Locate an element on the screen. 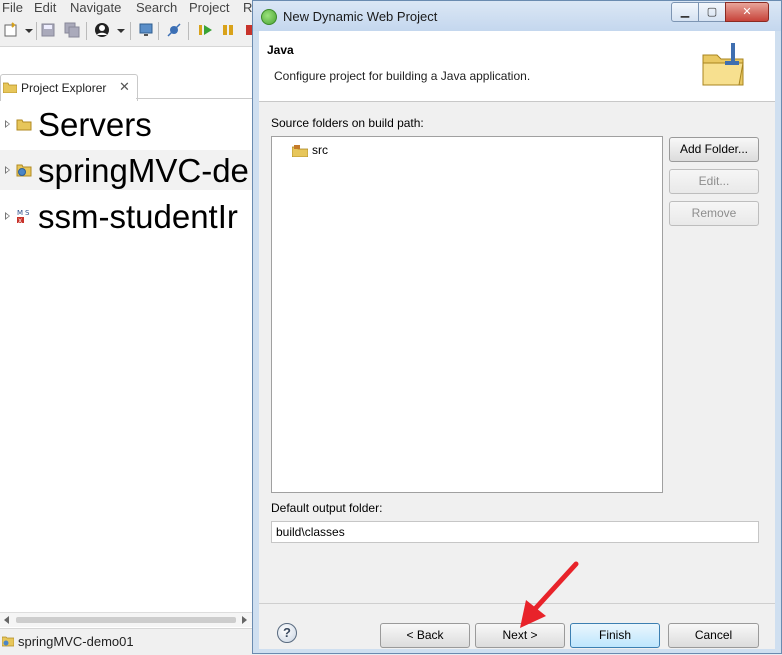 This screenshot has height=655, width=782. tree-item-servers: Servers is located at coordinates (130, 124).